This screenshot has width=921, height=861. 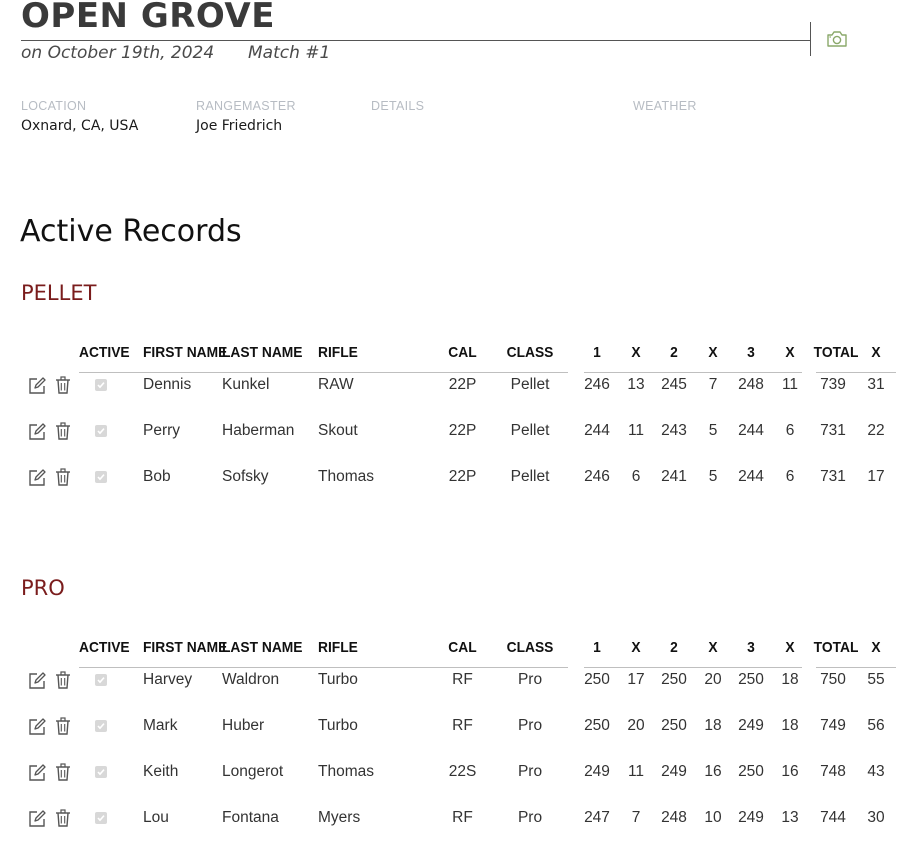 I want to click on cell-s3: 250, so click(x=751, y=679).